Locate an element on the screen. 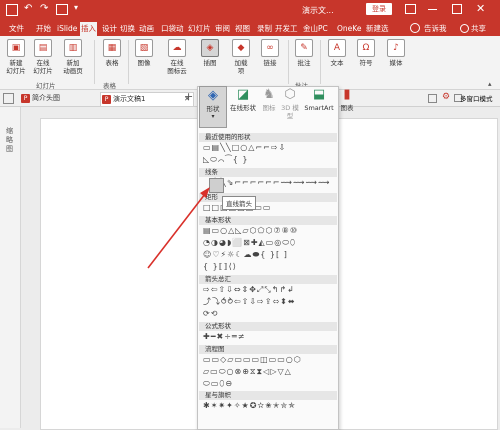 The height and width of the screenshot is (430, 500). shape-row: ▭▭◇▱▭▭▭◫▭▭○⬡ is located at coordinates (268, 360).